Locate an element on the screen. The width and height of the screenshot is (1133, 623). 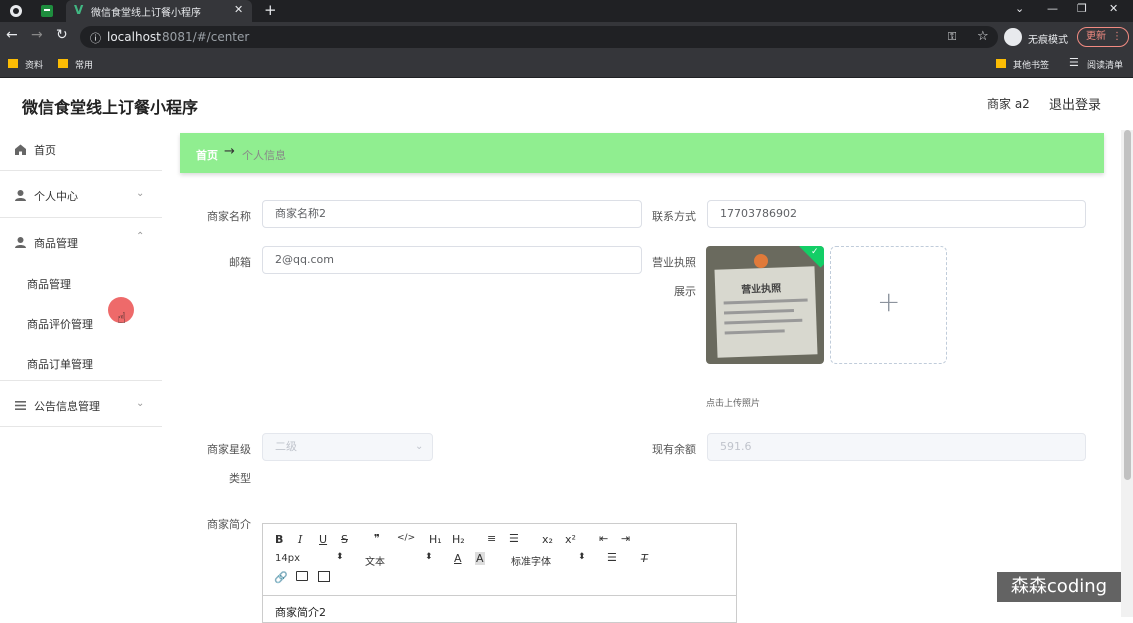
italic-button: I is located at coordinates (300, 539).